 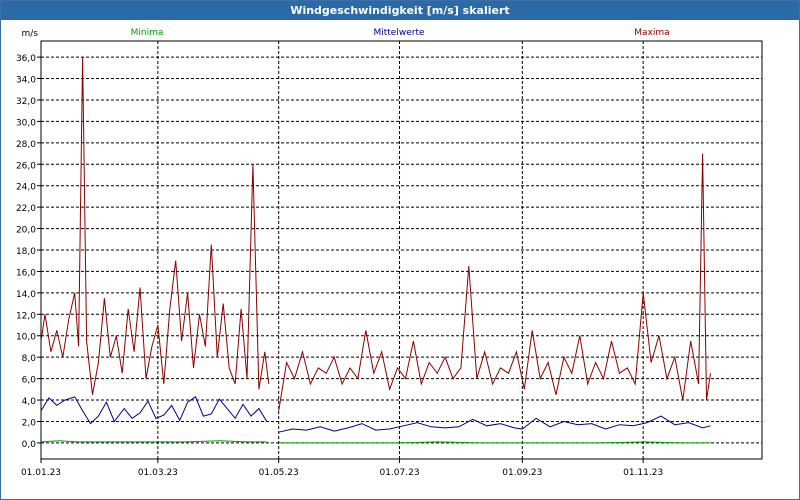 I want to click on y-tick-label: 10,0, so click(x=26, y=338).